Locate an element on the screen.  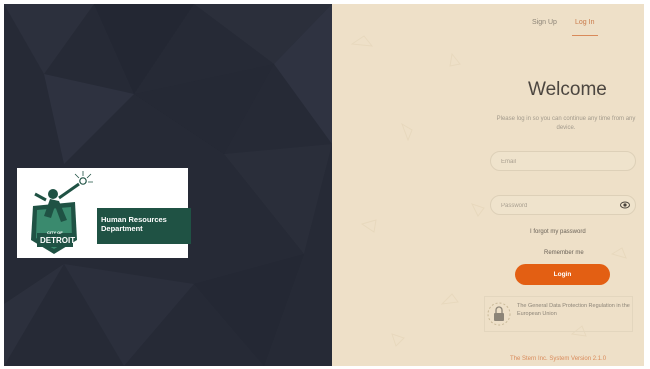
email-input is located at coordinates (561, 162).